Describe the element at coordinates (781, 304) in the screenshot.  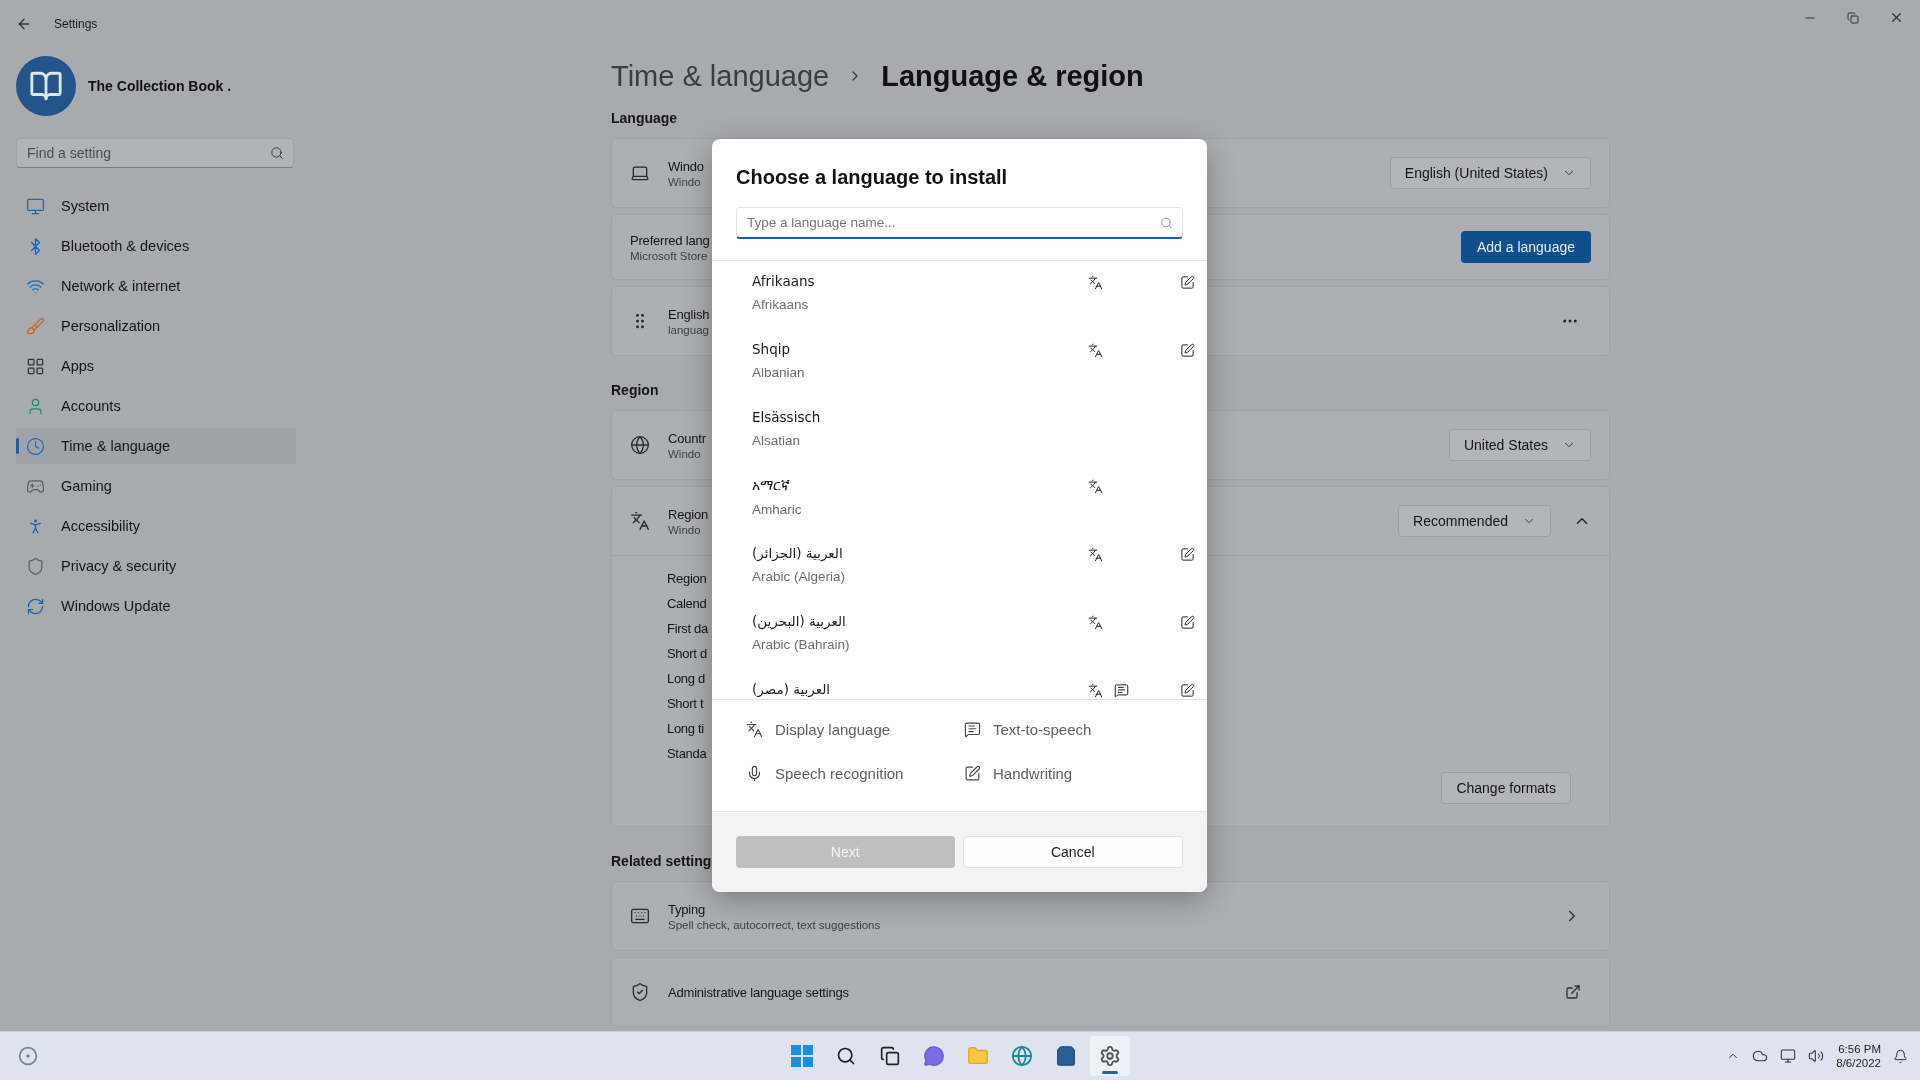
I see `language-english-name: Afrikaans` at that location.